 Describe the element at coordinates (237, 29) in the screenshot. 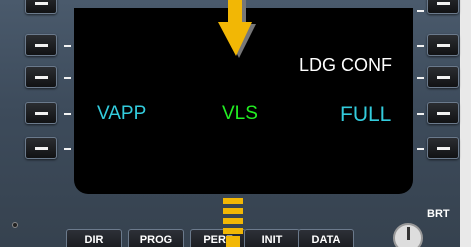

I see `down-arrow-icon` at that location.